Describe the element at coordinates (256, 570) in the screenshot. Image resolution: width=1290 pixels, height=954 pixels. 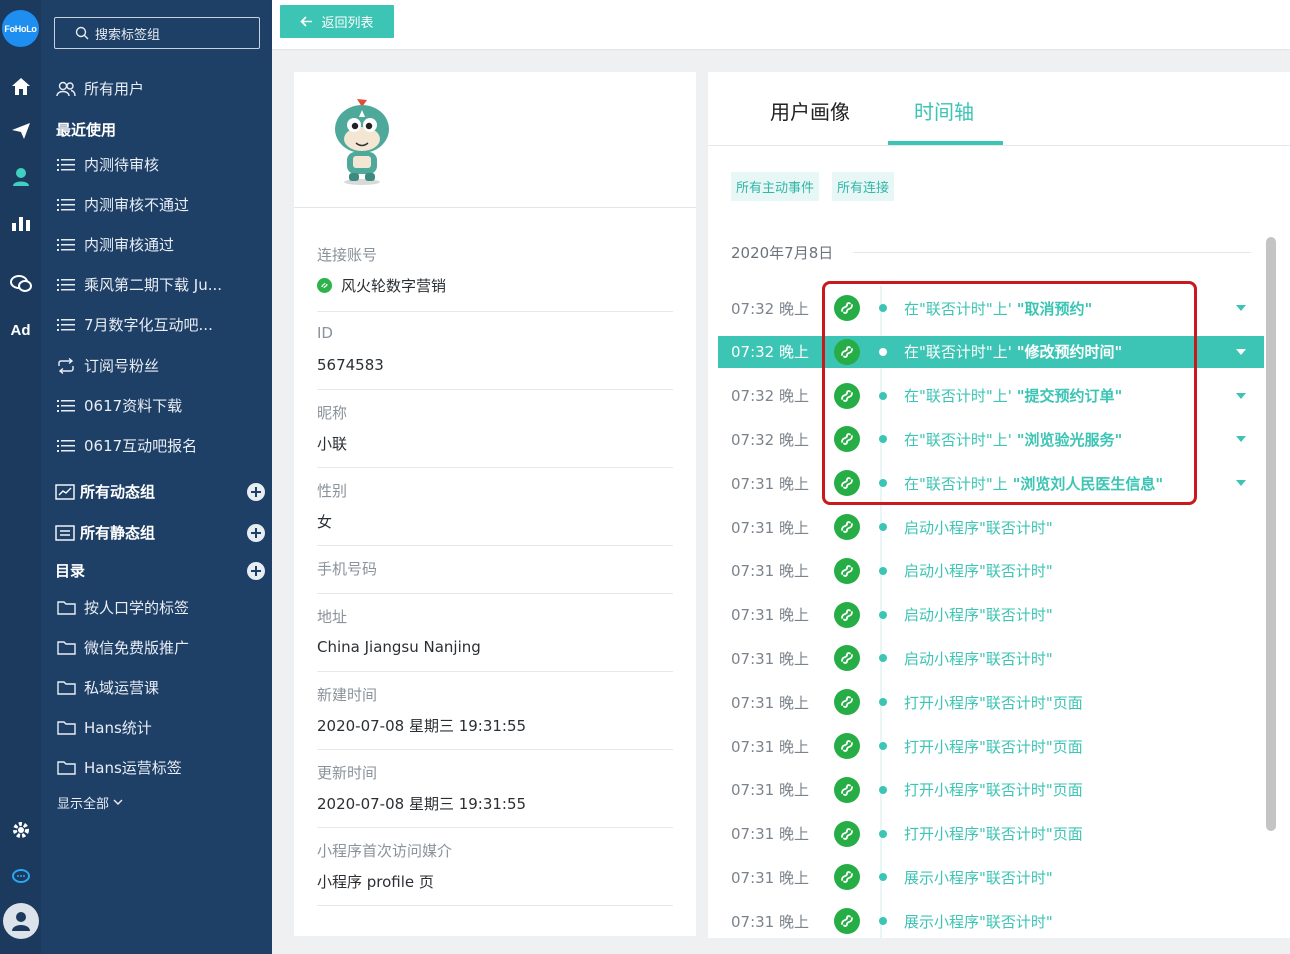
I see `add-folder-button` at that location.